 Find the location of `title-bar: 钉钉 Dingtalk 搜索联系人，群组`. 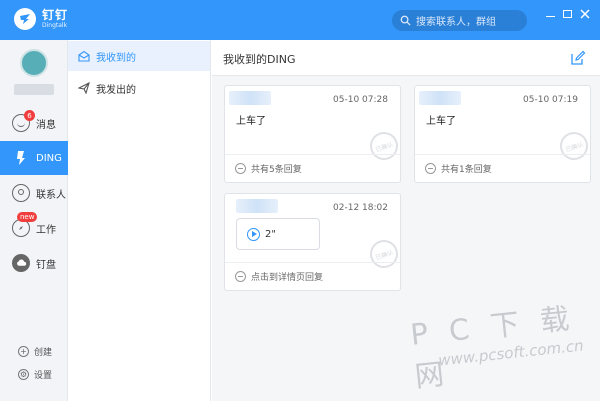

title-bar: 钉钉 Dingtalk 搜索联系人，群组 is located at coordinates (300, 20).